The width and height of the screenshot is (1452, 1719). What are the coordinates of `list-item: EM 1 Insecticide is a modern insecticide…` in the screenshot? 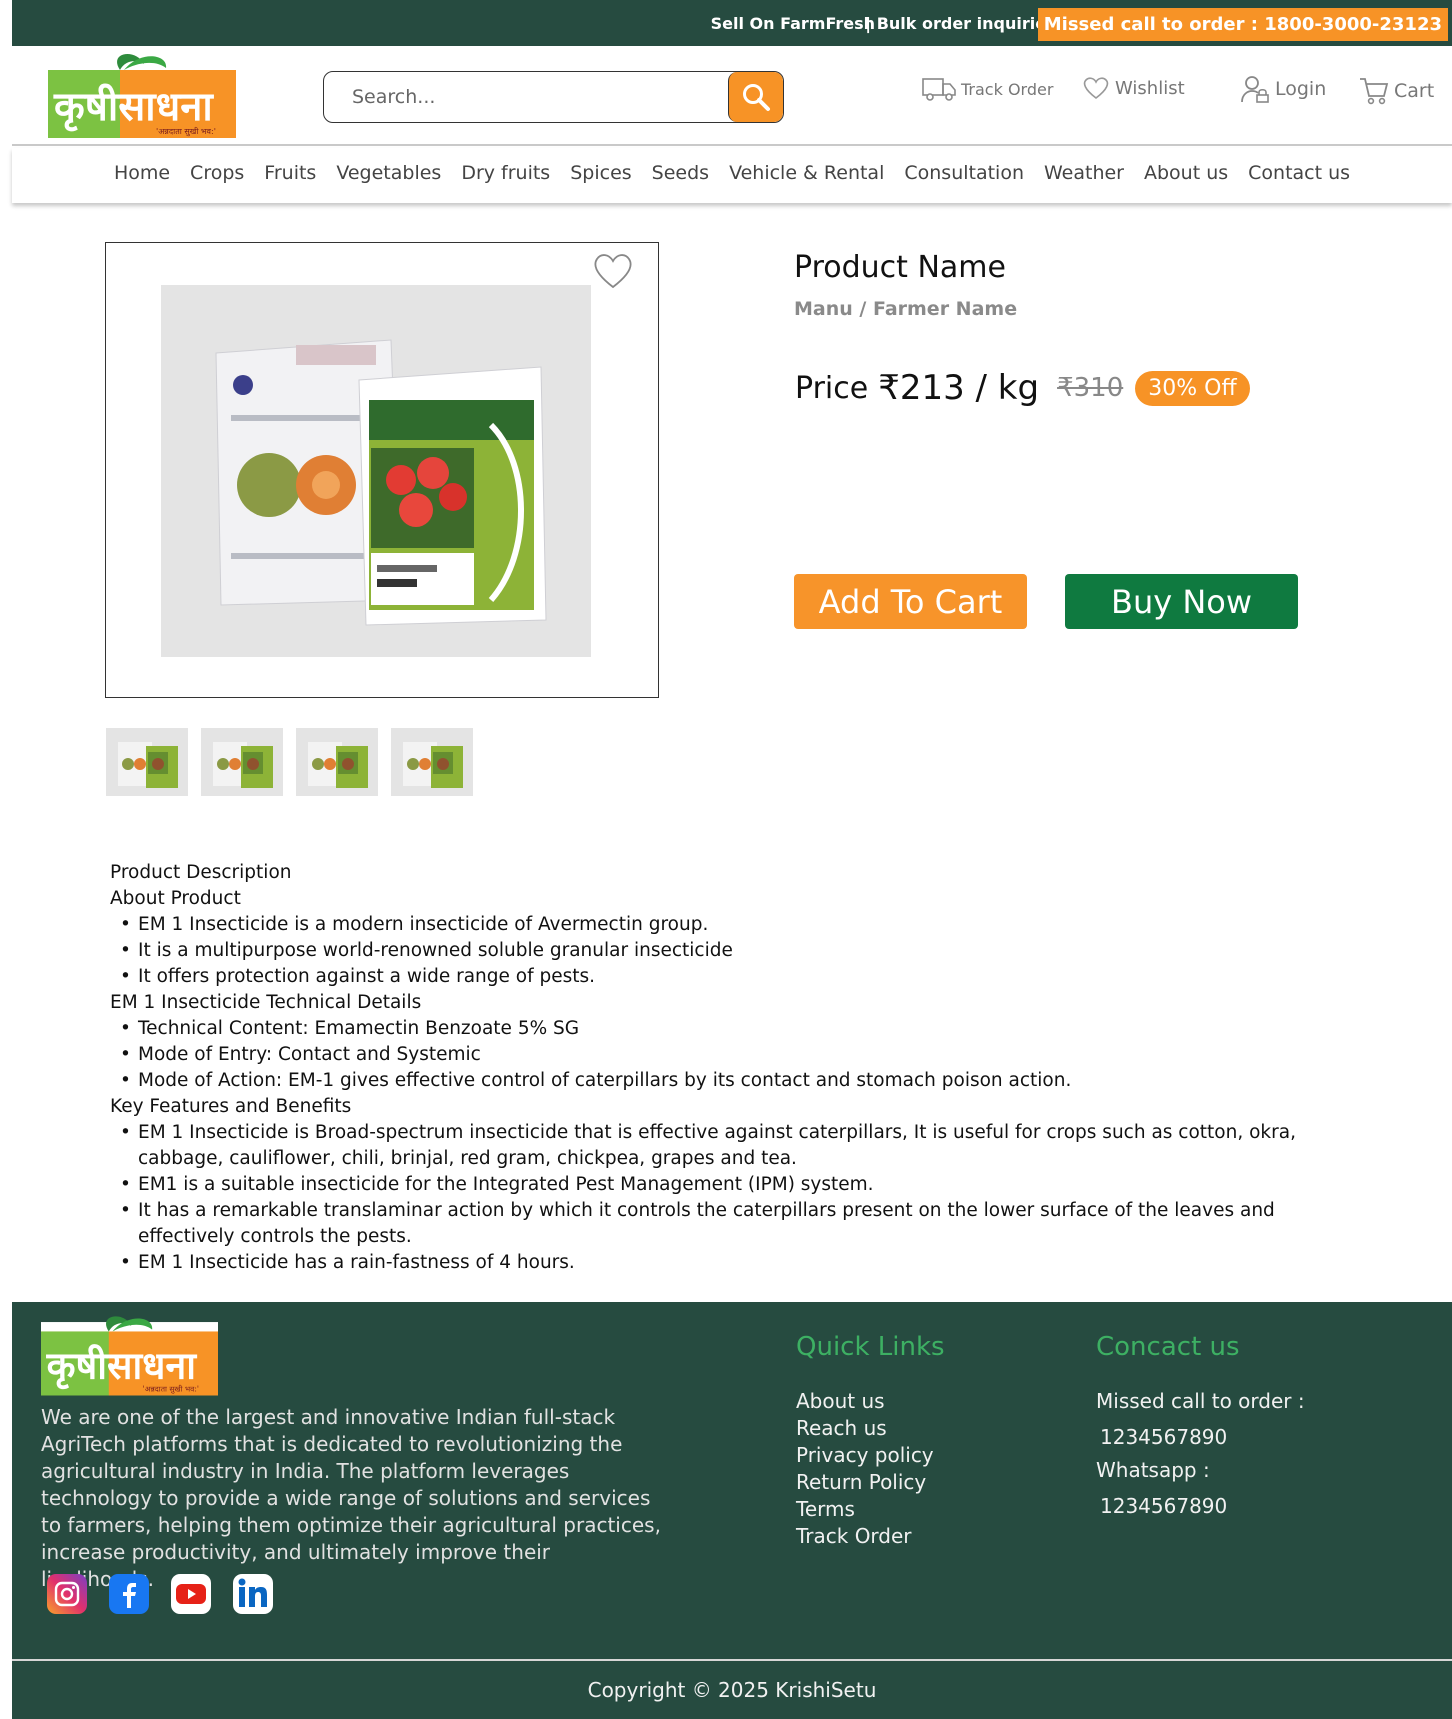 It's located at (730, 925).